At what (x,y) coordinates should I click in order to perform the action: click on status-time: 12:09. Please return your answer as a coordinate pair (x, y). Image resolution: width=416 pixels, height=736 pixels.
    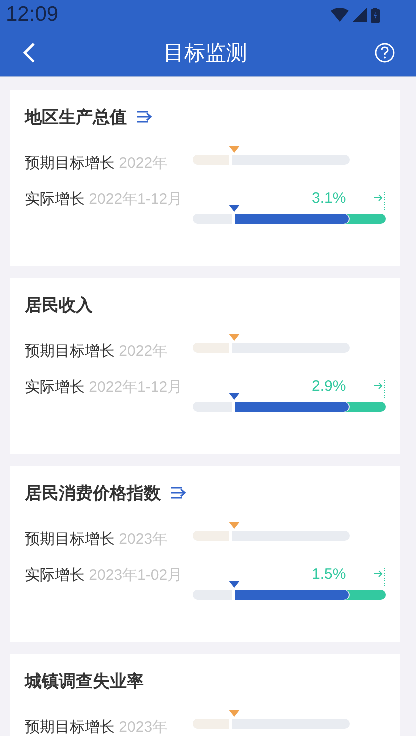
    Looking at the image, I should click on (32, 15).